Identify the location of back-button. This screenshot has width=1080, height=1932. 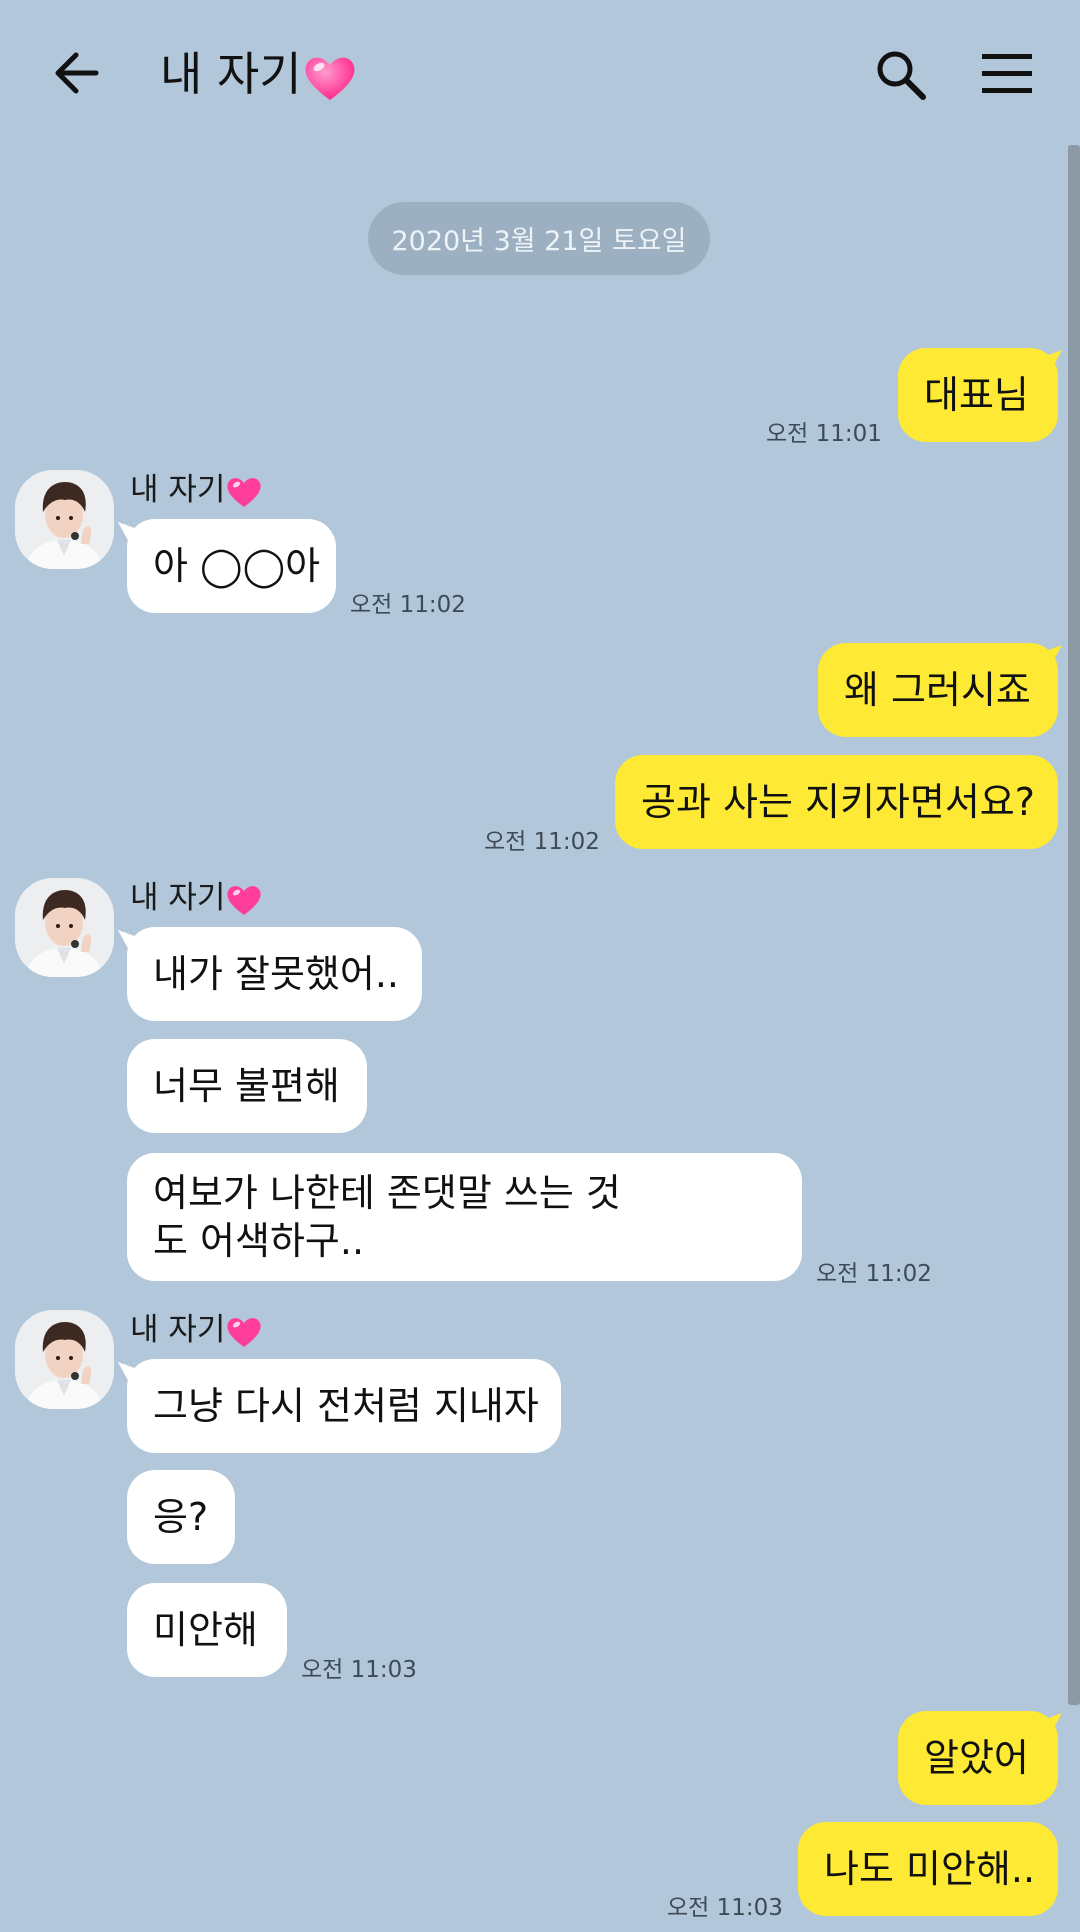
(76, 73).